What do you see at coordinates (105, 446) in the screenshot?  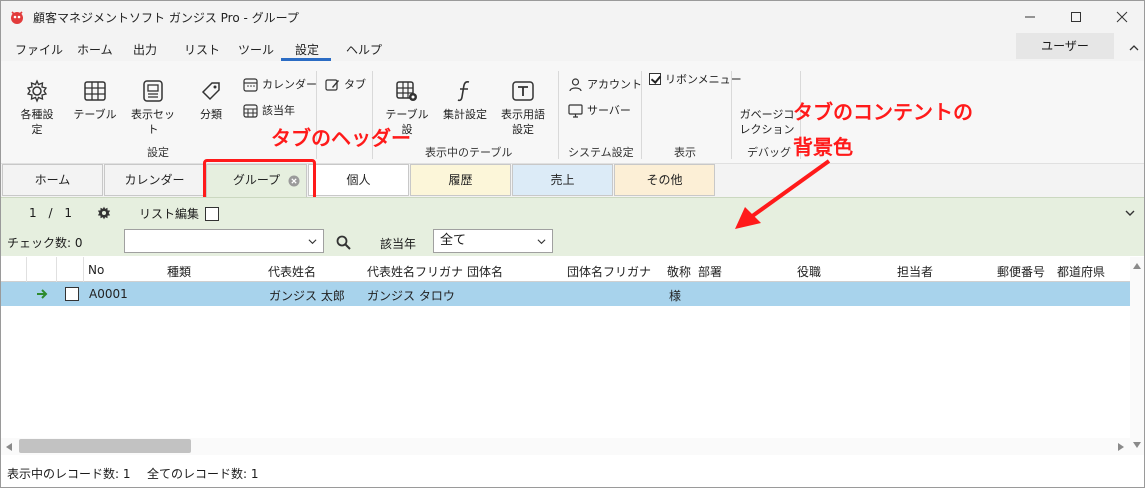 I see `horizontal-scroll-thumb` at bounding box center [105, 446].